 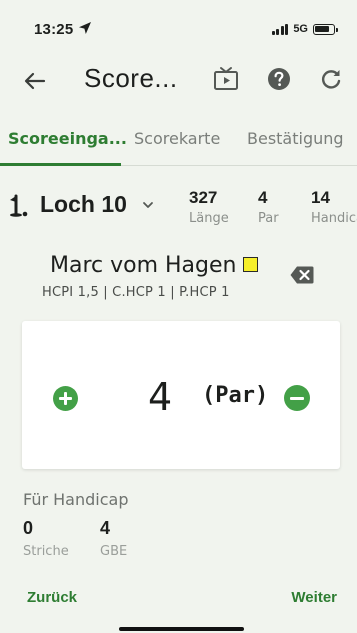 What do you see at coordinates (143, 265) in the screenshot?
I see `player-name: Marc vom Hagen` at bounding box center [143, 265].